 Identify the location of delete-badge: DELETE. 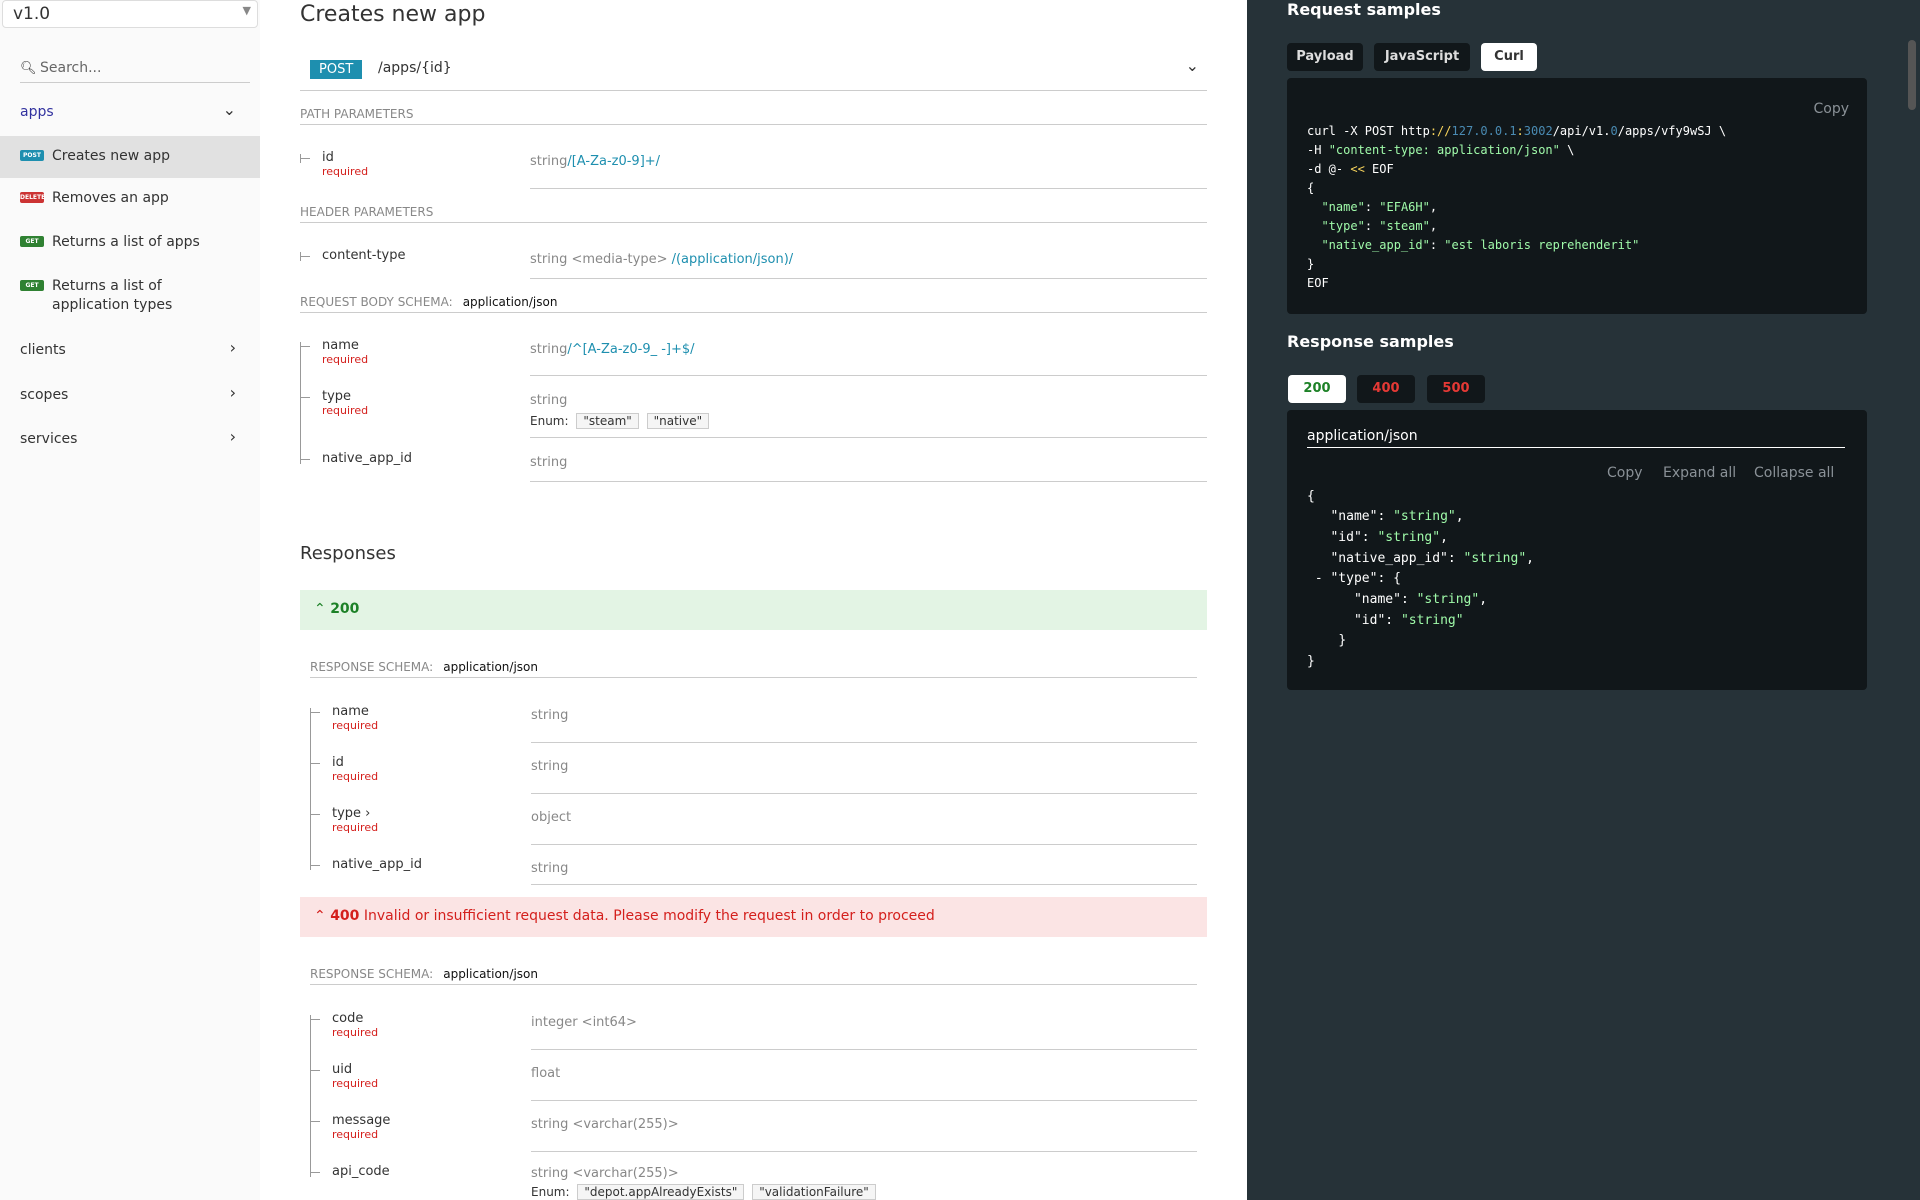
(33, 197).